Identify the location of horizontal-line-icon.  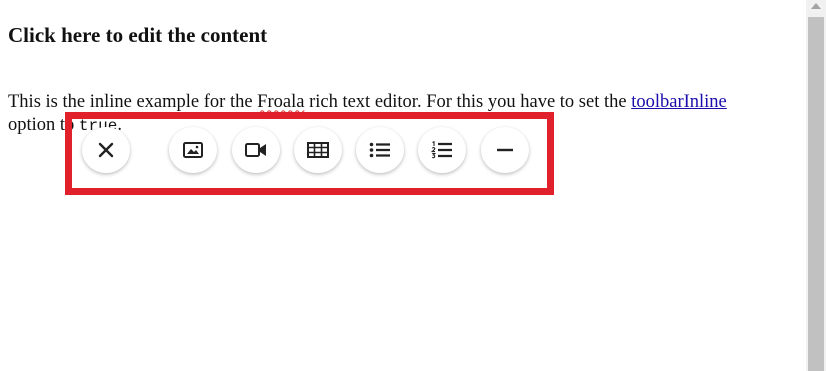
(505, 150).